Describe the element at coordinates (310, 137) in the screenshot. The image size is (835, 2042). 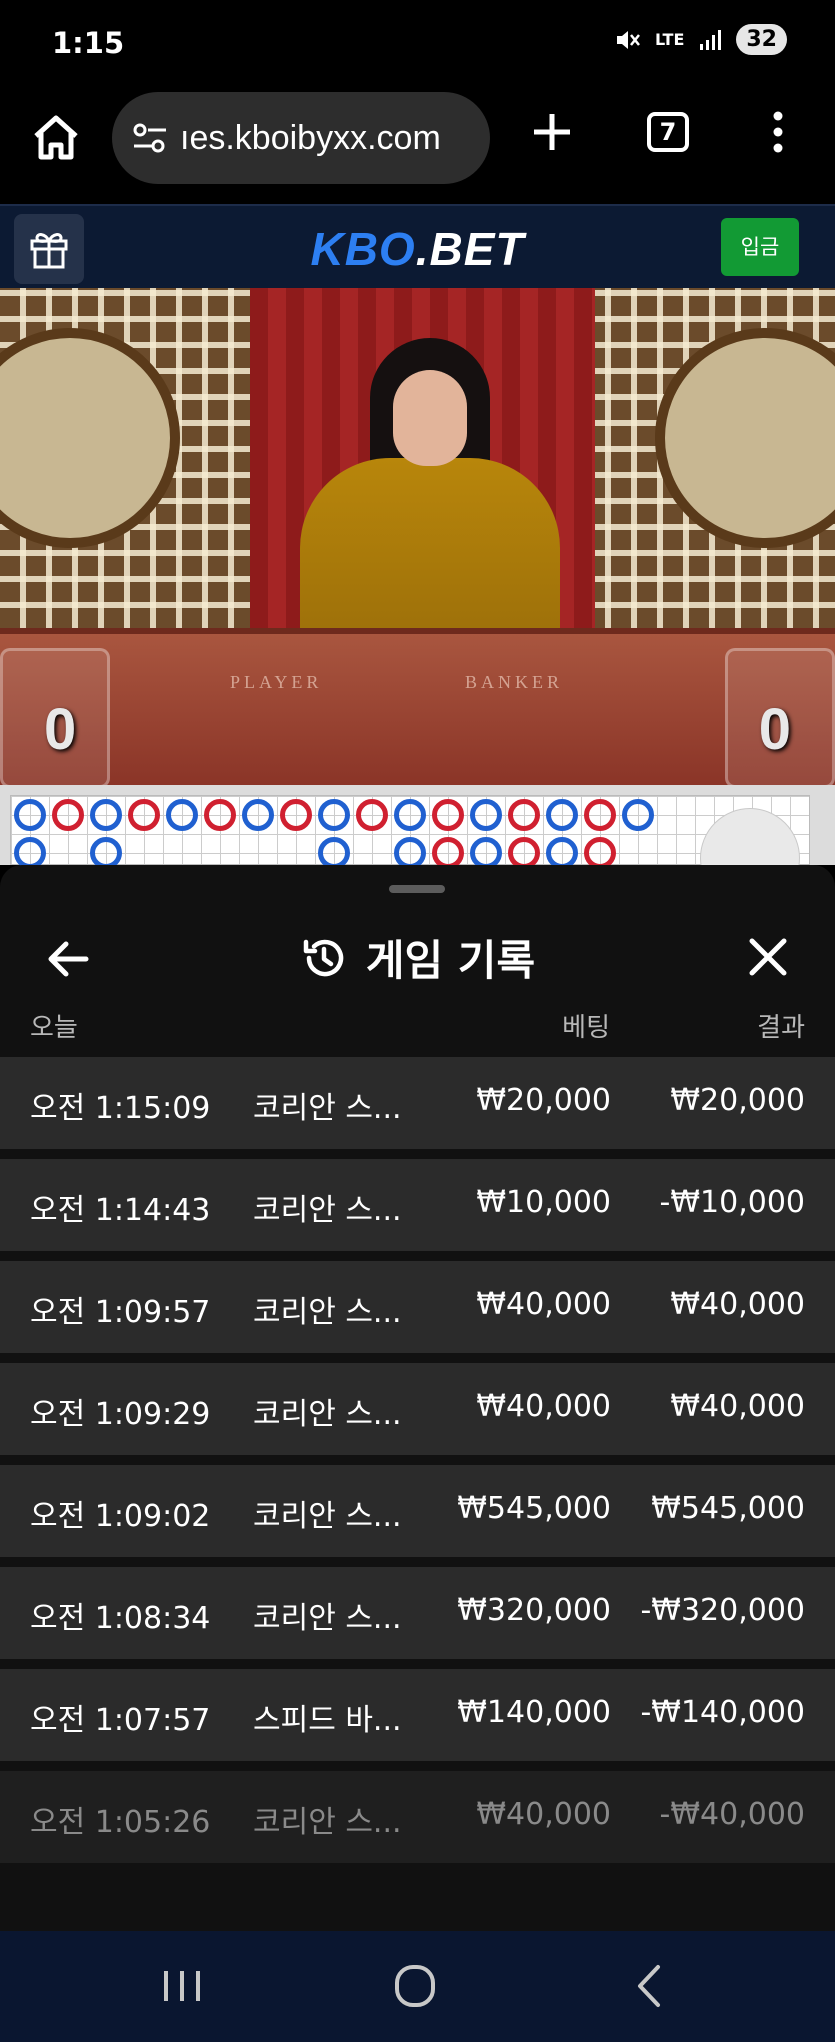
I see `url-text: ıes.kboibyxx.com` at that location.